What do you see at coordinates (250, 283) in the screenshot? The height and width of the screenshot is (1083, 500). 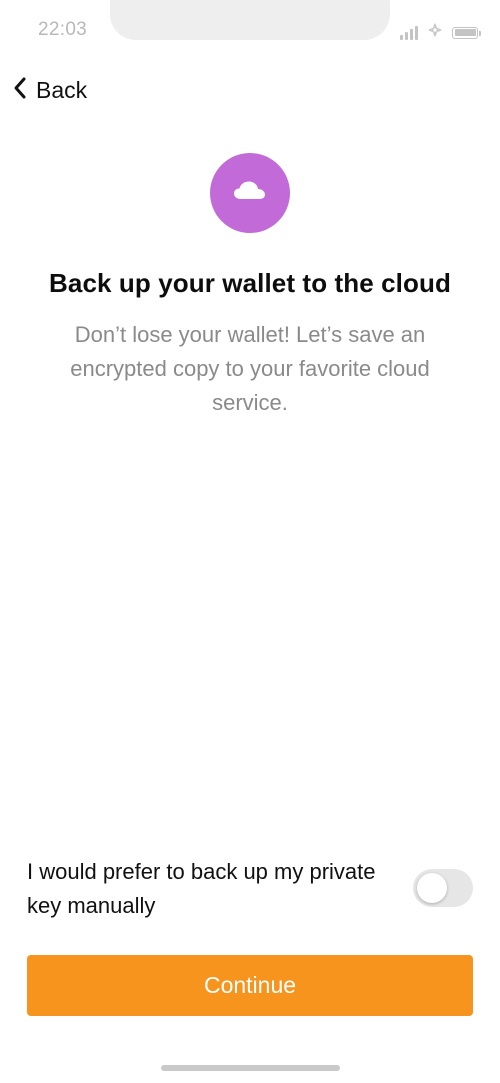 I see `page-title: Back up your wallet to the cloud` at bounding box center [250, 283].